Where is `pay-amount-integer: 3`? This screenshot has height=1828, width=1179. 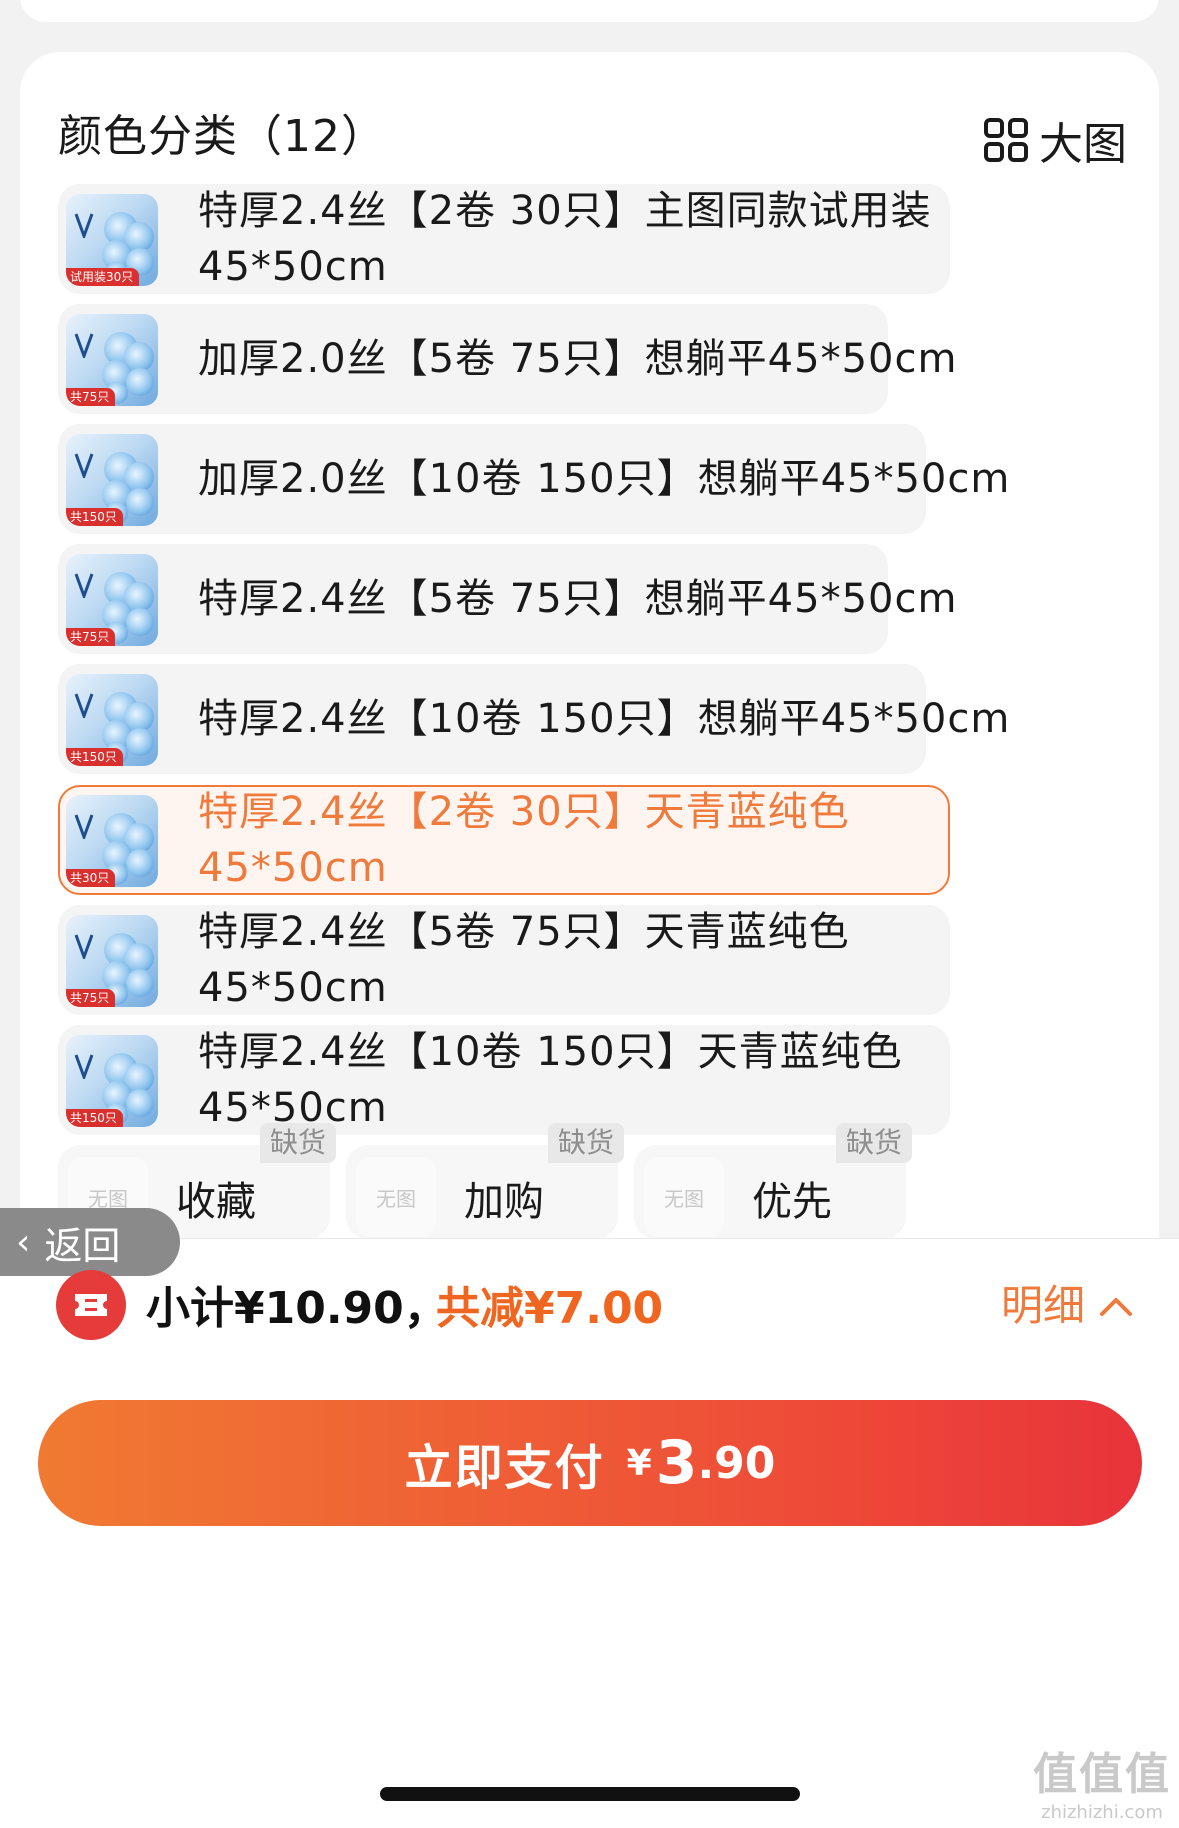 pay-amount-integer: 3 is located at coordinates (676, 1463).